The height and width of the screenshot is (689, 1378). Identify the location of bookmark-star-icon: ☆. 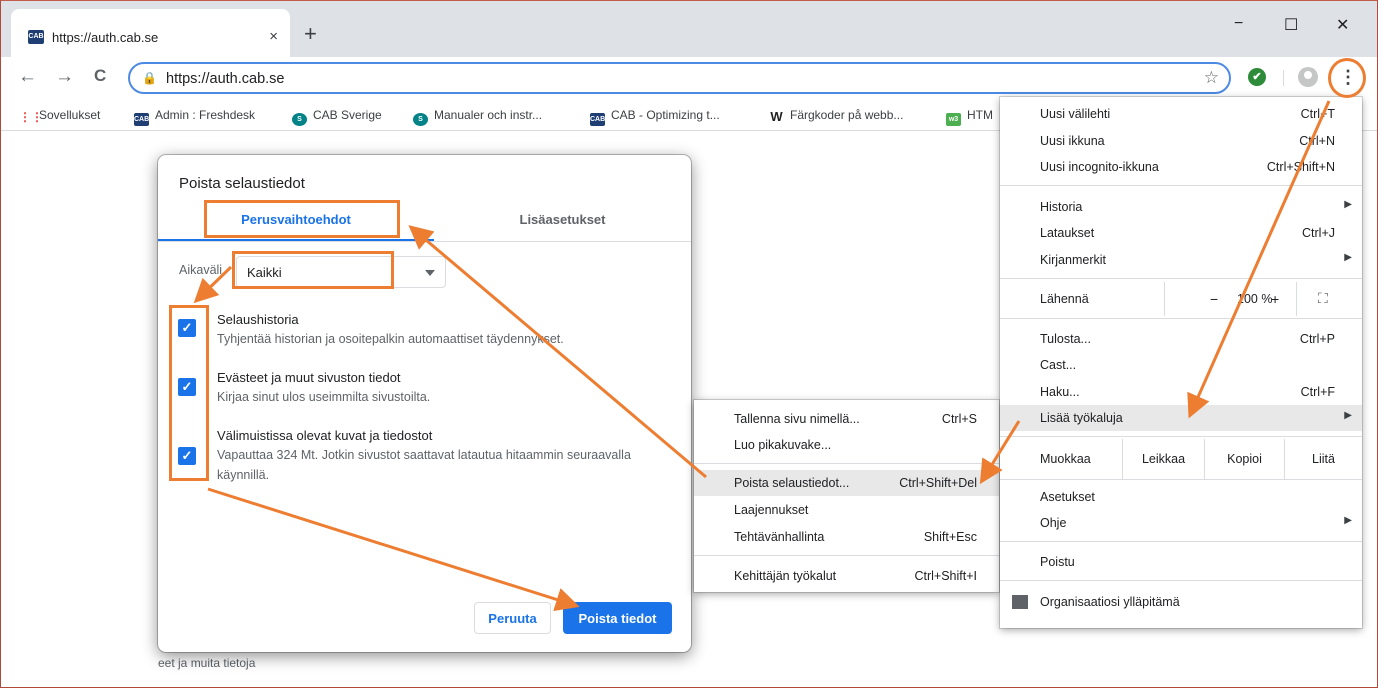
(1211, 78).